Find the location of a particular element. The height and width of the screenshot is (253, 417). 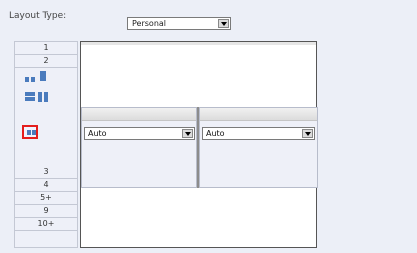

layout-type-label: Layout Type: is located at coordinates (38, 16).